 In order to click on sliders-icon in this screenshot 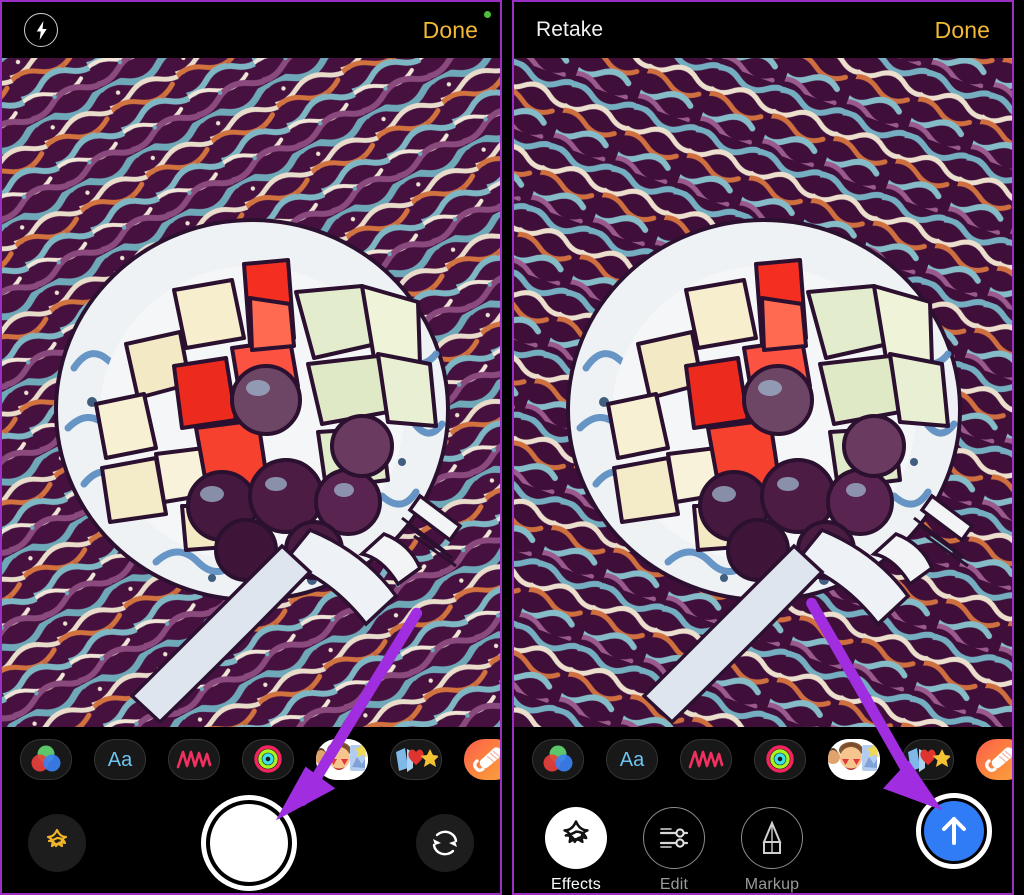, I will do `click(674, 838)`.